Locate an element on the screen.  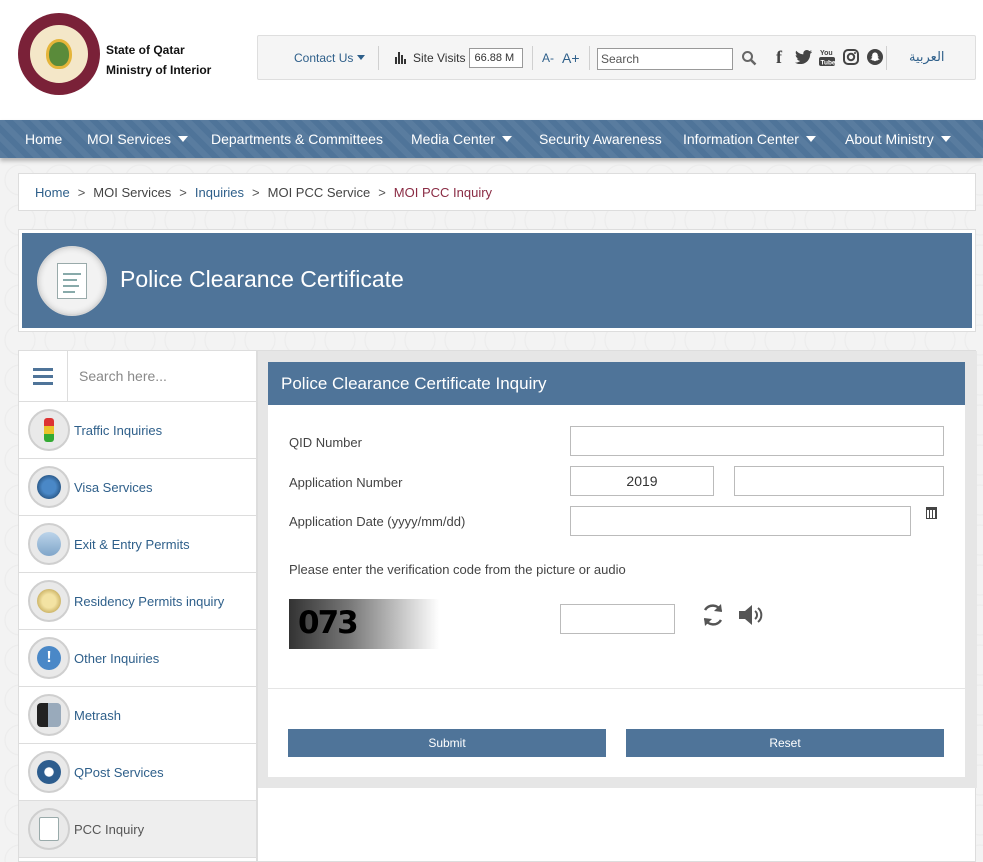
exclamation-icon: ! is located at coordinates (49, 658).